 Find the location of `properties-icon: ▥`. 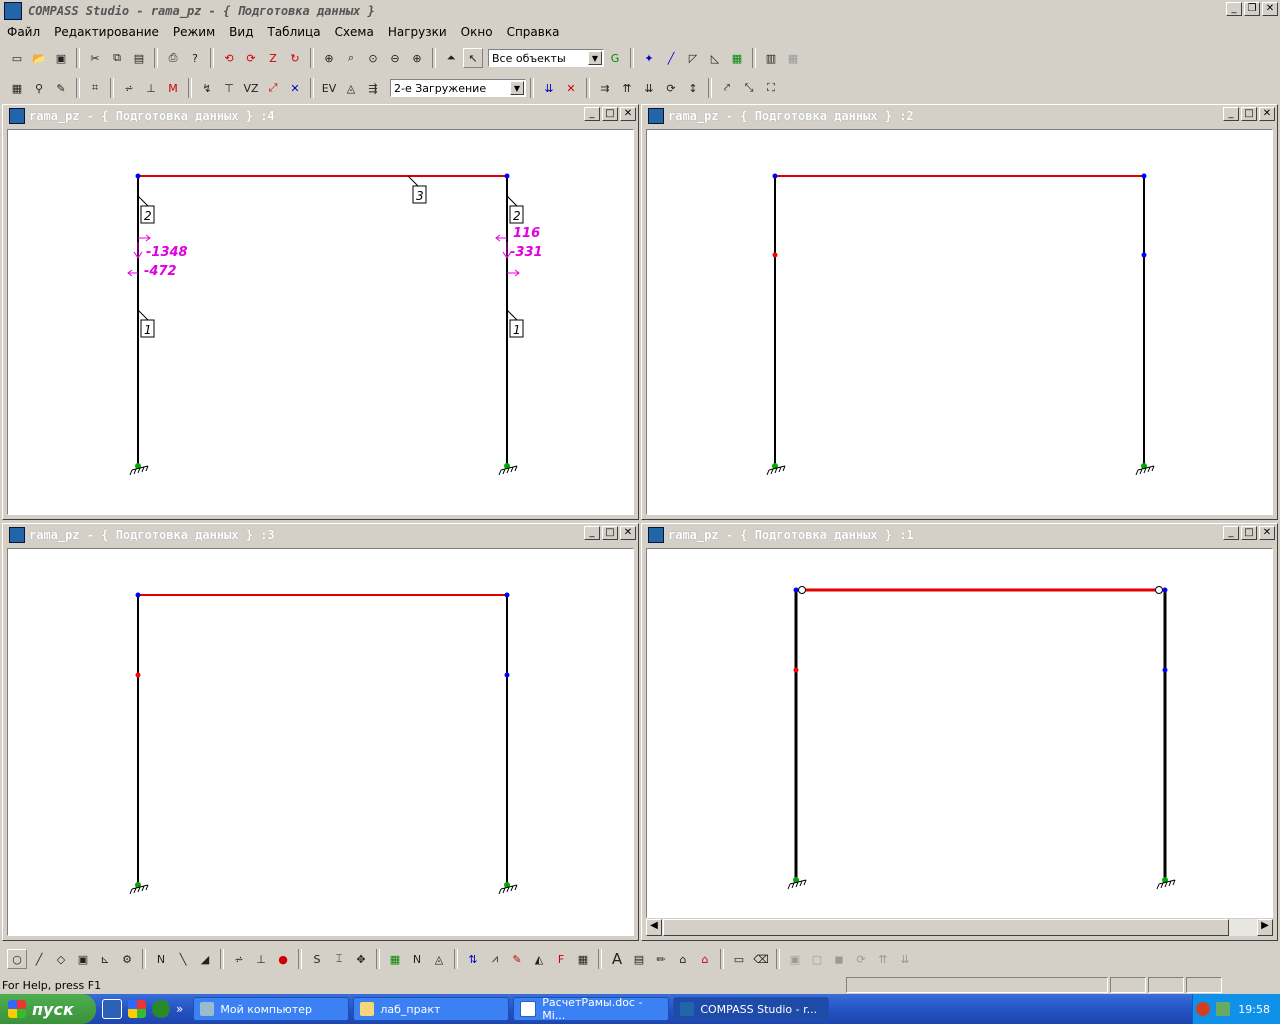

properties-icon: ▥ is located at coordinates (771, 58).